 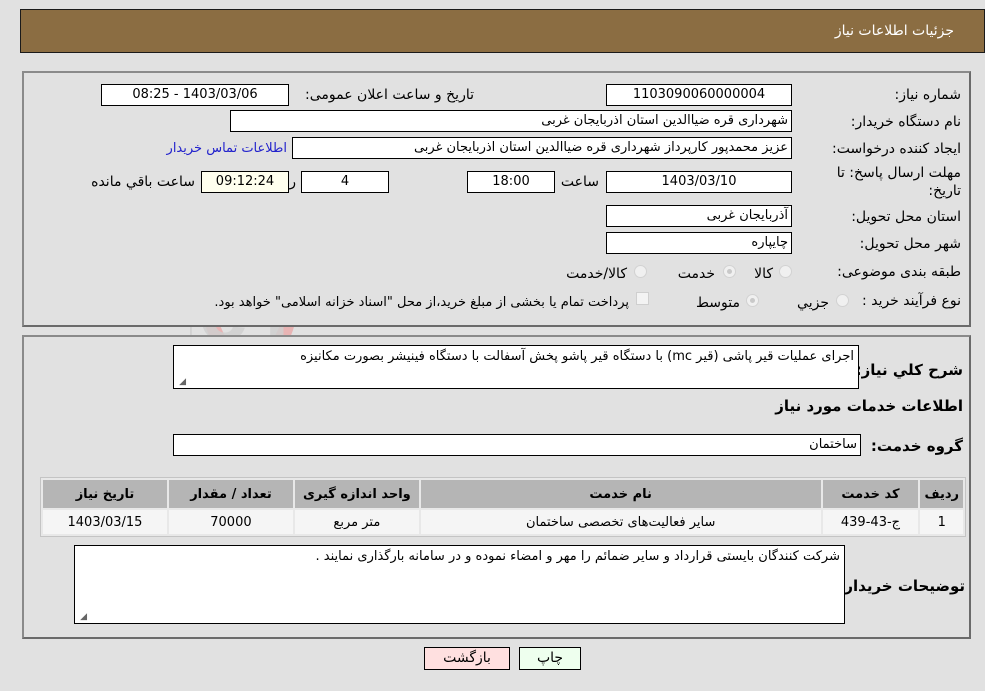 I want to click on delivery-city-label: شهر محل تحویل:, so click(x=910, y=244).